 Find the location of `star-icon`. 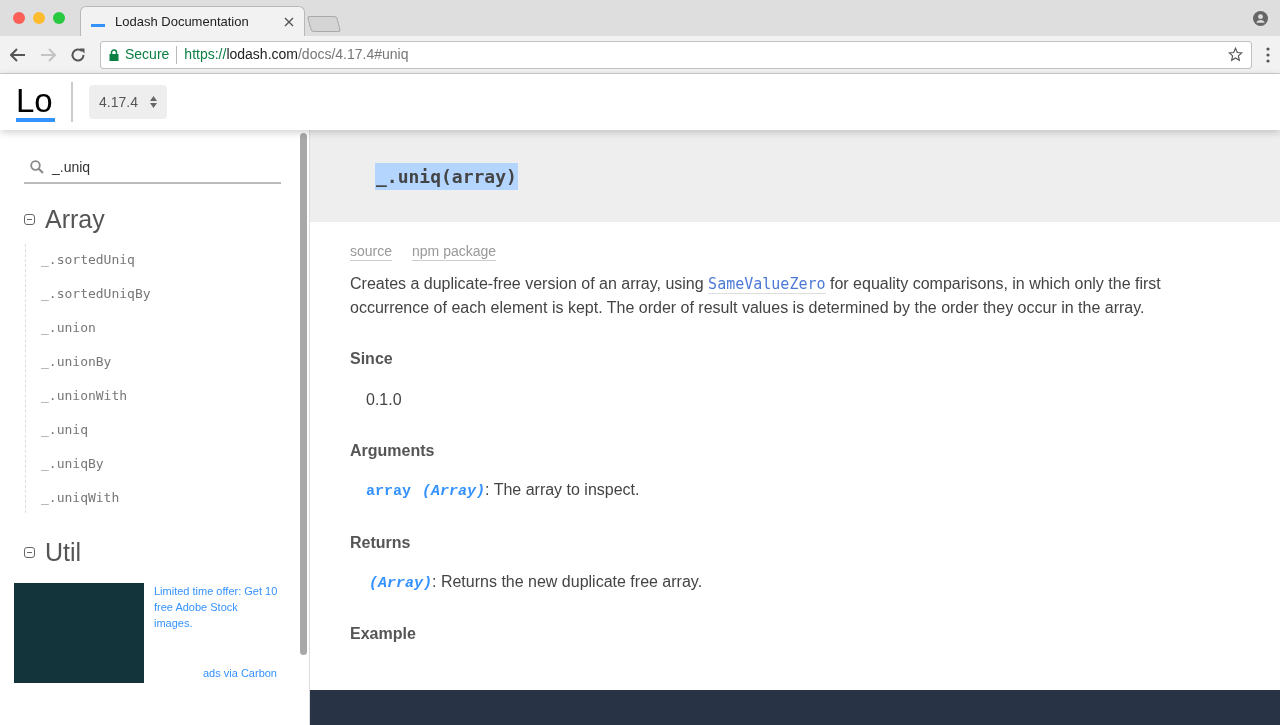

star-icon is located at coordinates (1235, 54).